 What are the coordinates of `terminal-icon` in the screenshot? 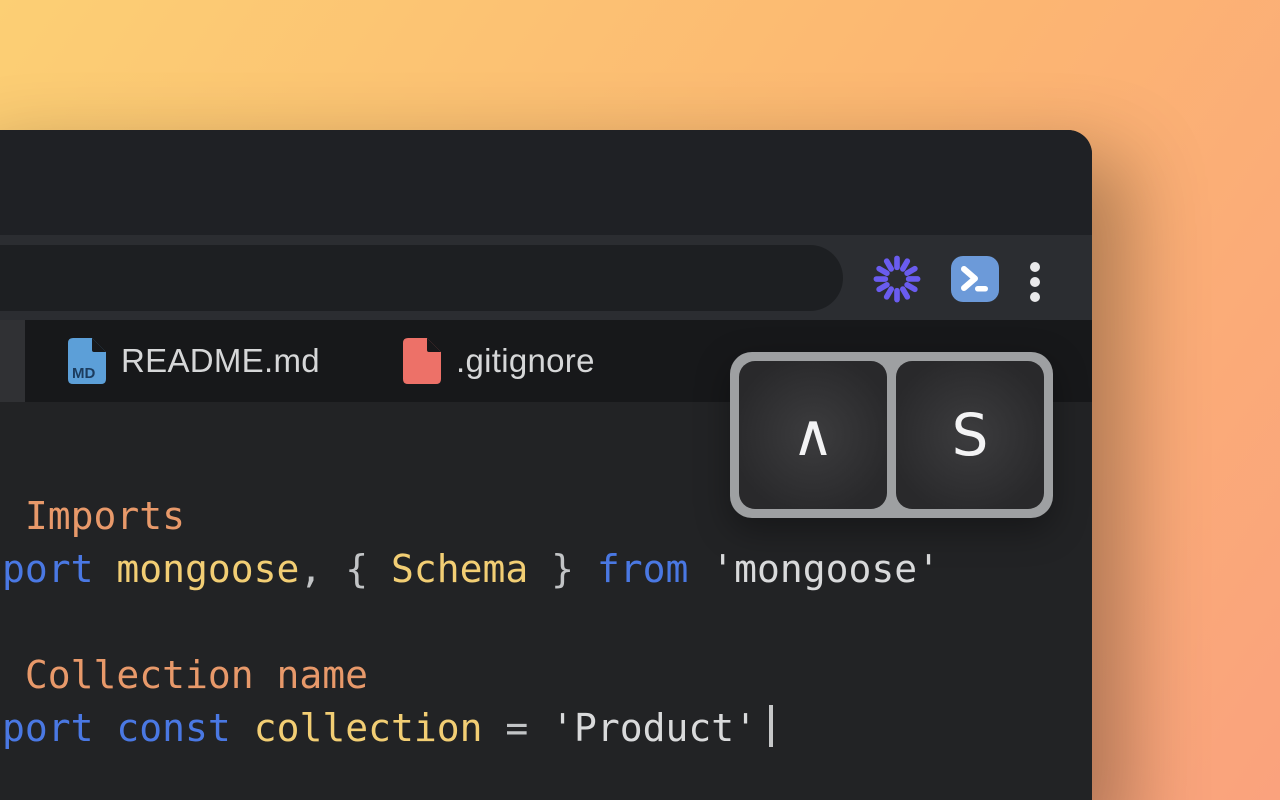 It's located at (975, 279).